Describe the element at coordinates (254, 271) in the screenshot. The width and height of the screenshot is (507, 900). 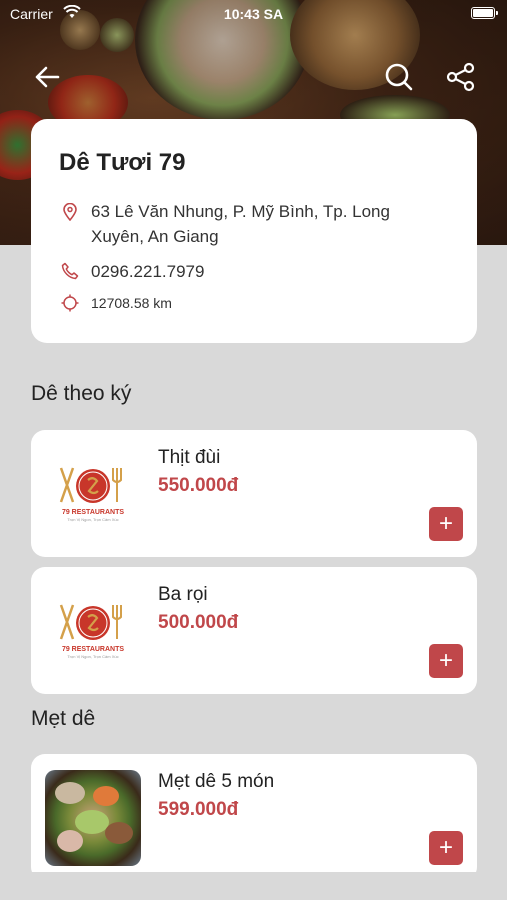
I see `phone-row: 0296.221.7979` at that location.